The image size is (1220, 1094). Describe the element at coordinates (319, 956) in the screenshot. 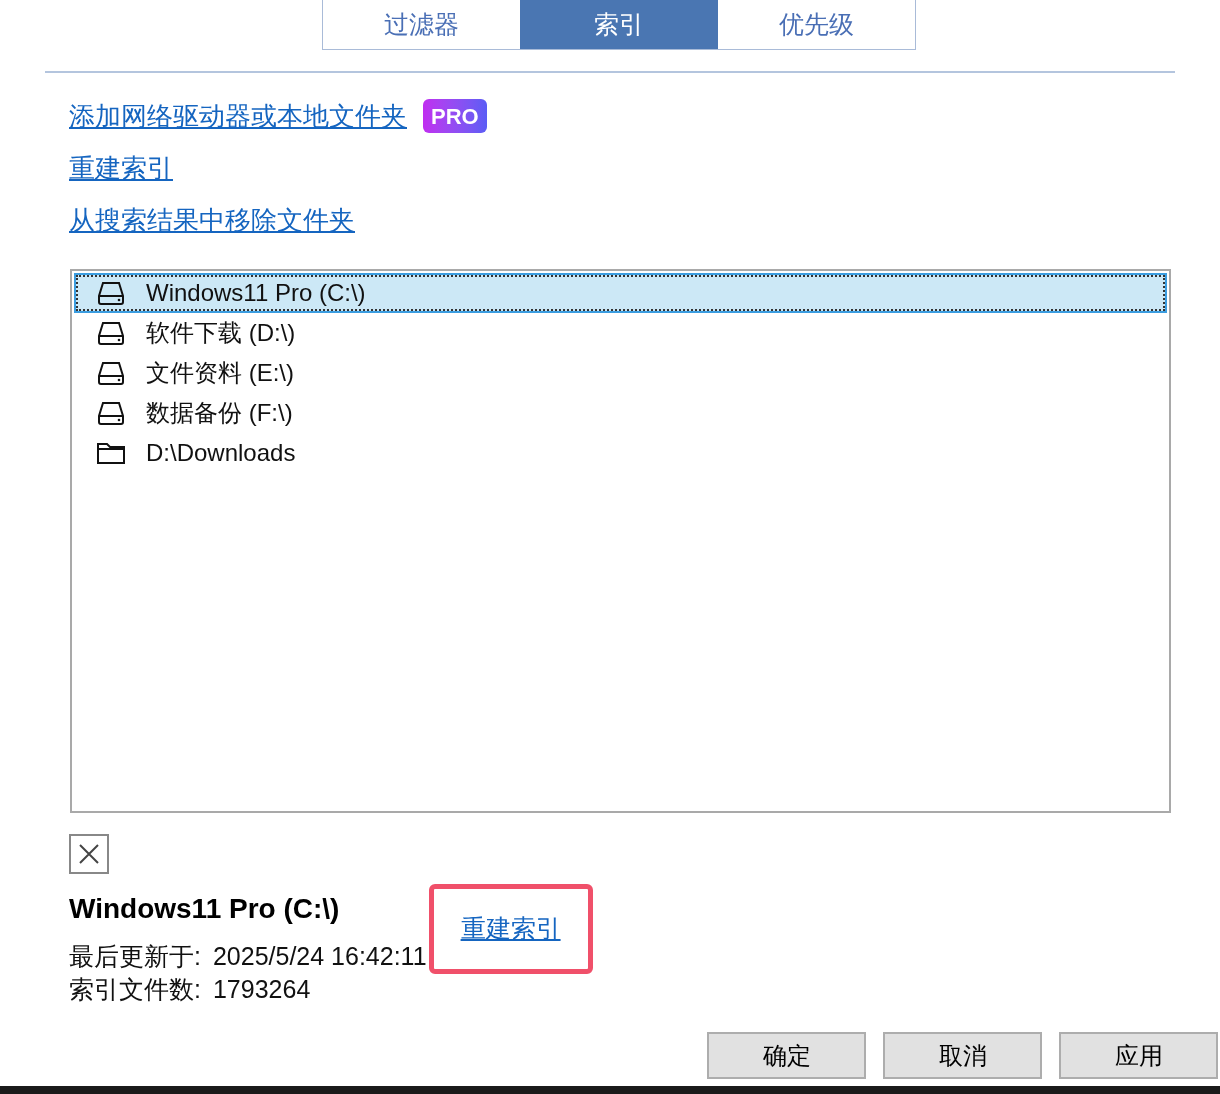

I see `info-value: 2025/5/24 16:42:11` at that location.